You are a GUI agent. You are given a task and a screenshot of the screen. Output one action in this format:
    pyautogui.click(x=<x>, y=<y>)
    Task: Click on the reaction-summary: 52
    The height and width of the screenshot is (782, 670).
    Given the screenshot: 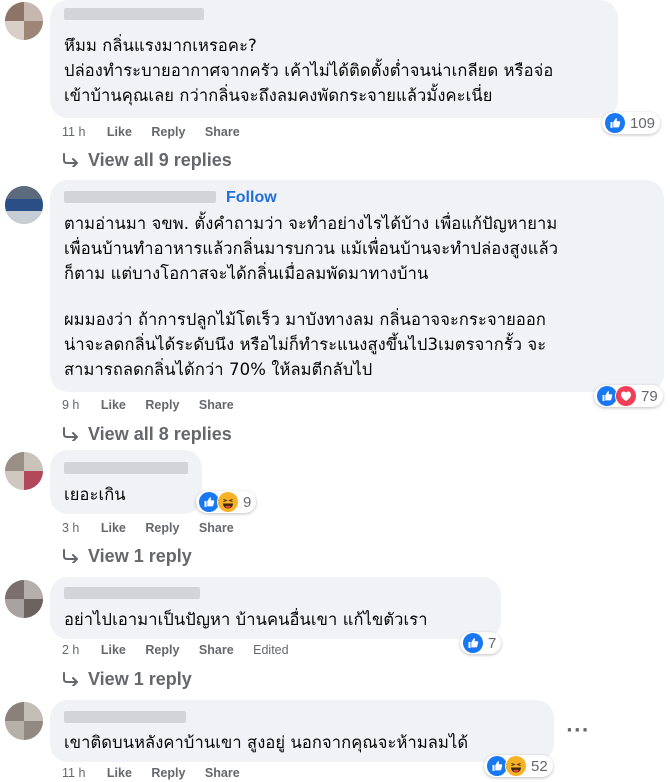 What is the action you would take?
    pyautogui.click(x=518, y=766)
    